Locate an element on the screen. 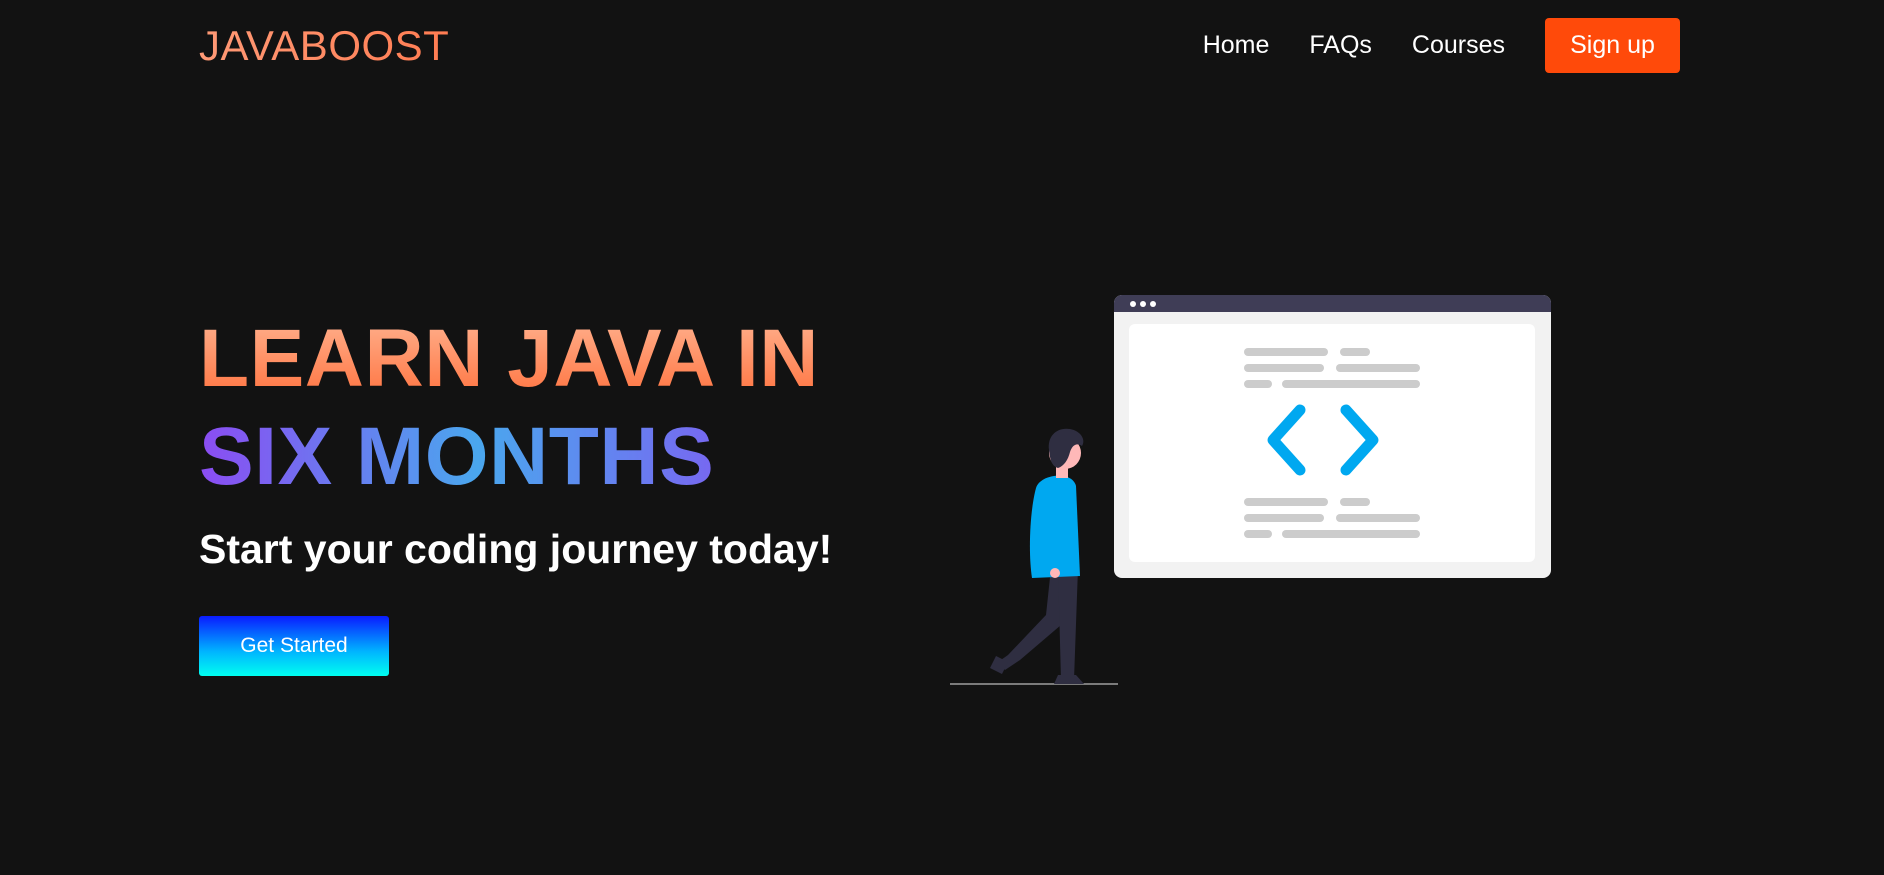  nav-link-courses: Courses is located at coordinates (1458, 45).